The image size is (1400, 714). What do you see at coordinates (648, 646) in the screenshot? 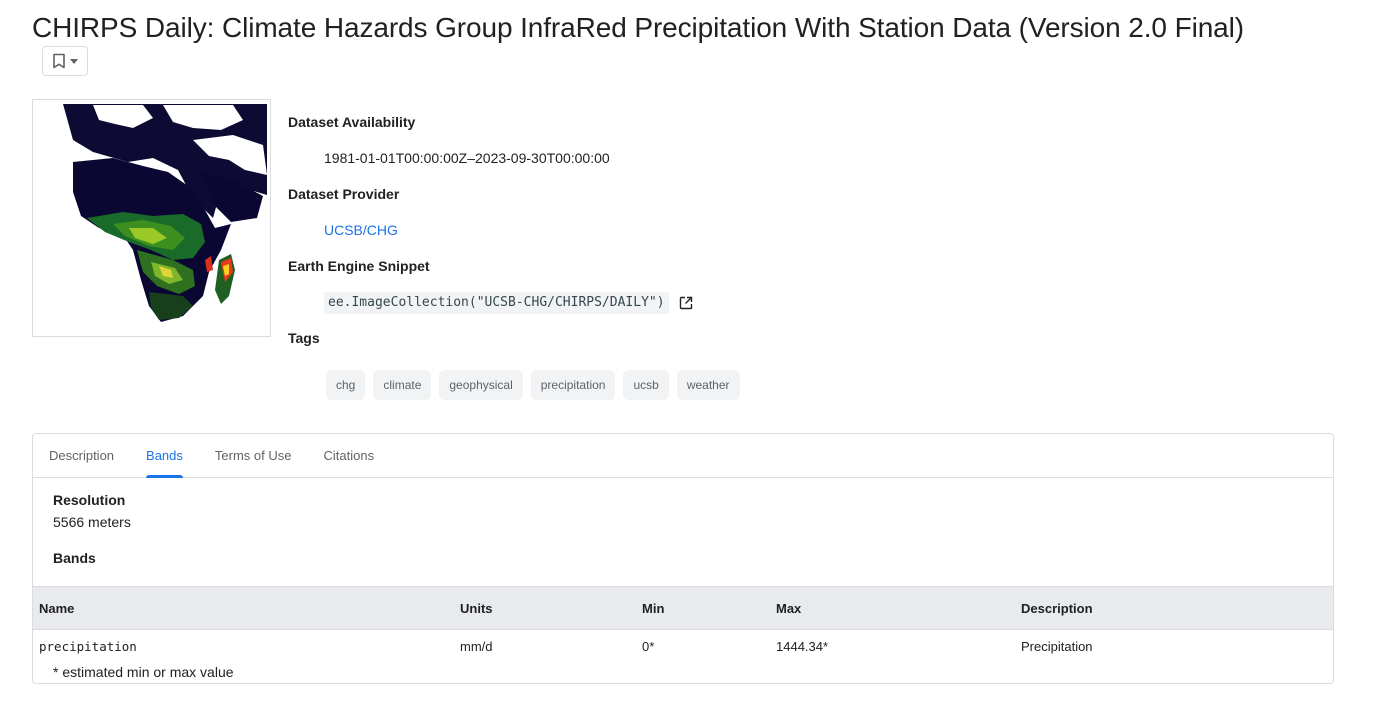
I see `band-min: 0*` at bounding box center [648, 646].